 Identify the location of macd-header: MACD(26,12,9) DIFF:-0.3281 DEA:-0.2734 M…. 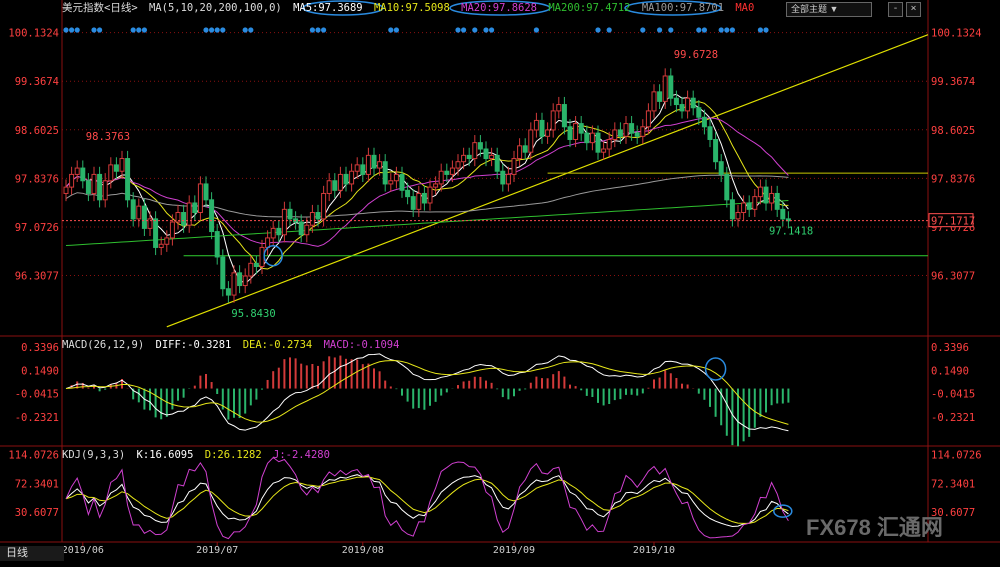
(233, 345).